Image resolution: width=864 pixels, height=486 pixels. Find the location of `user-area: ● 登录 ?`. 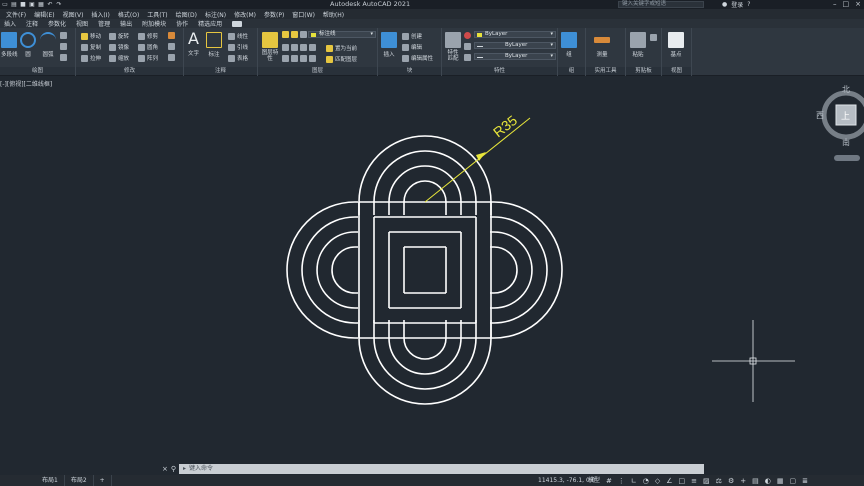

user-area: ● 登录 ? is located at coordinates (736, 4).